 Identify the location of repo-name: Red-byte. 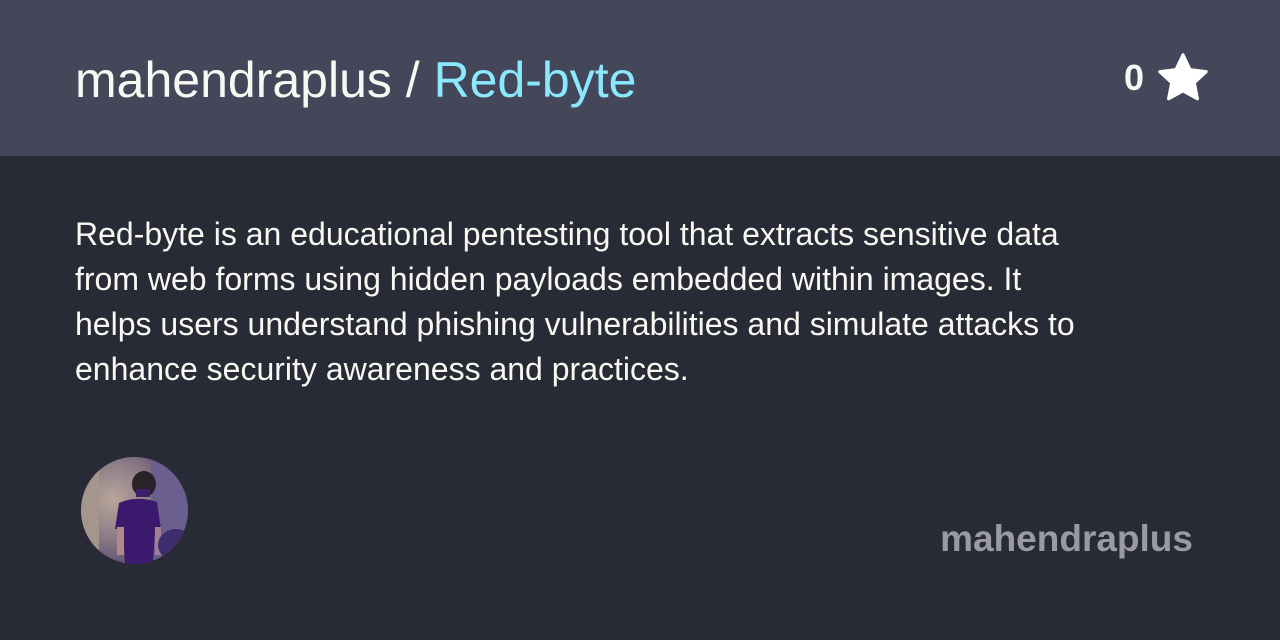
(535, 80).